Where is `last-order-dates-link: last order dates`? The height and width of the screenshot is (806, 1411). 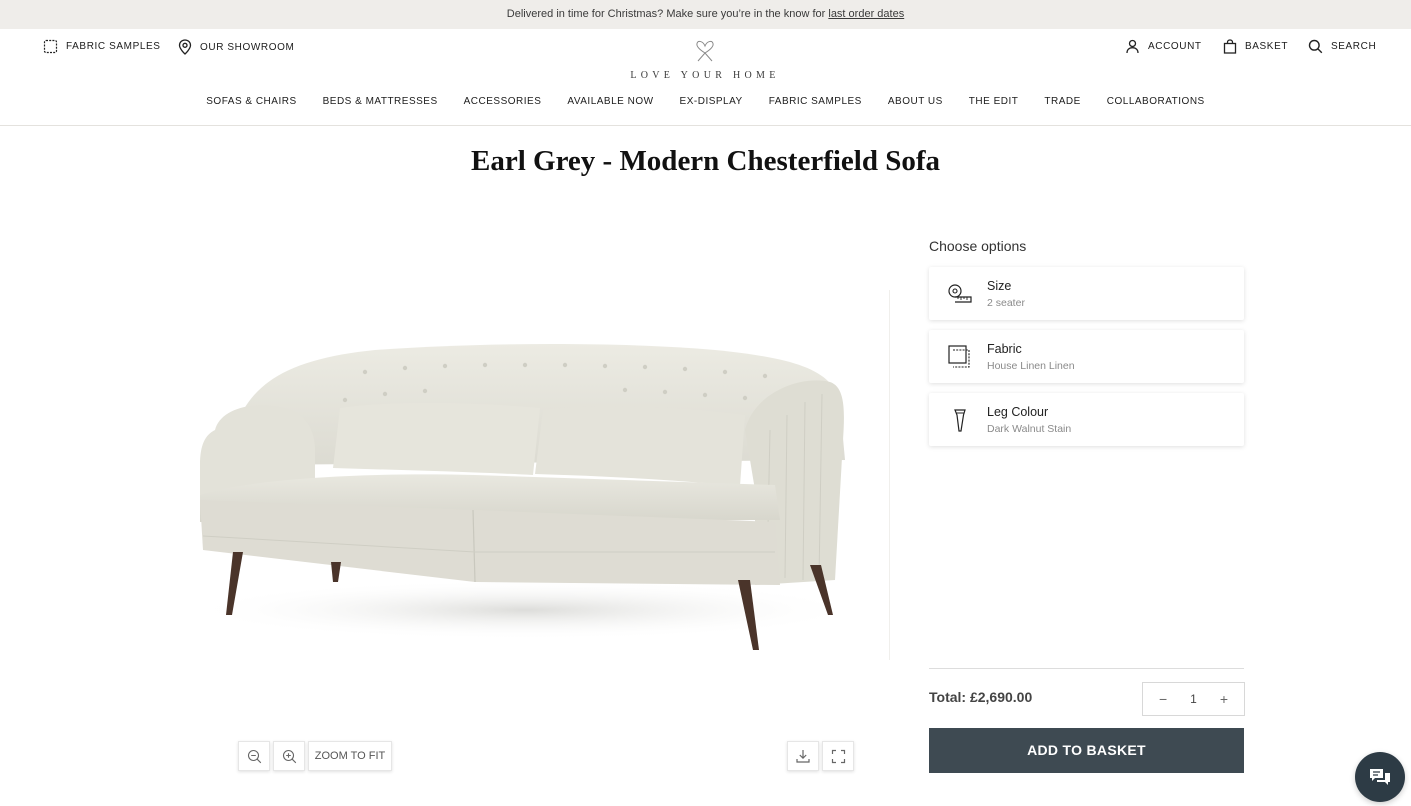
last-order-dates-link: last order dates is located at coordinates (866, 14).